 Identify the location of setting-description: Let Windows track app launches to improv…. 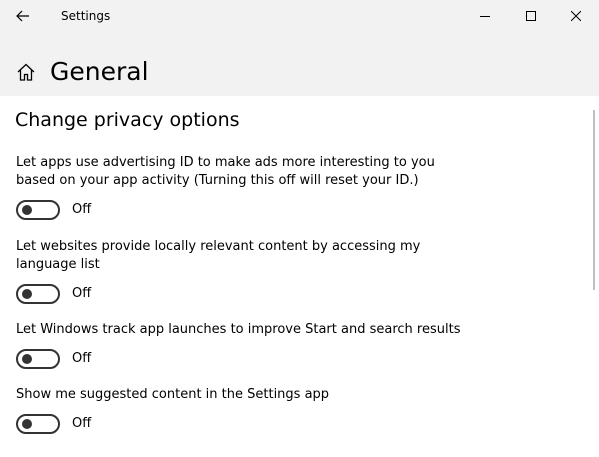
(238, 329).